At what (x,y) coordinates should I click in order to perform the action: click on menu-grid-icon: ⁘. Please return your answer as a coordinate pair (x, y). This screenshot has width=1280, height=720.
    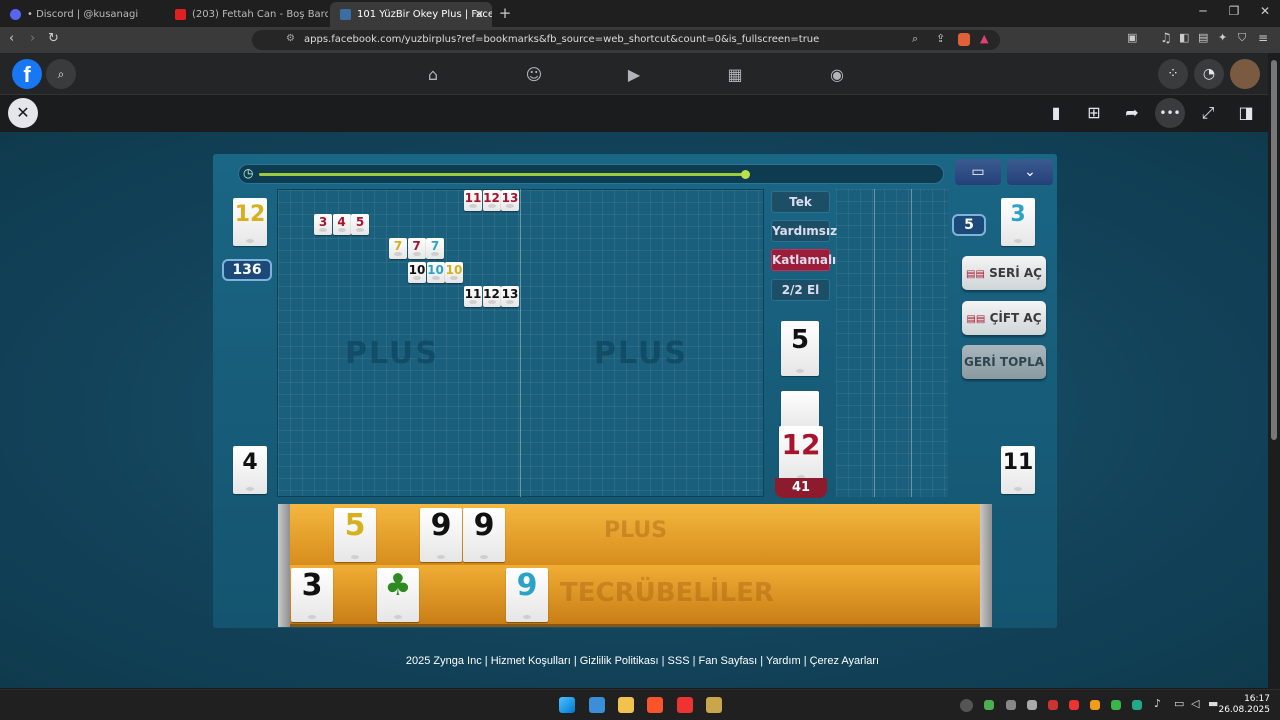
    Looking at the image, I should click on (1173, 74).